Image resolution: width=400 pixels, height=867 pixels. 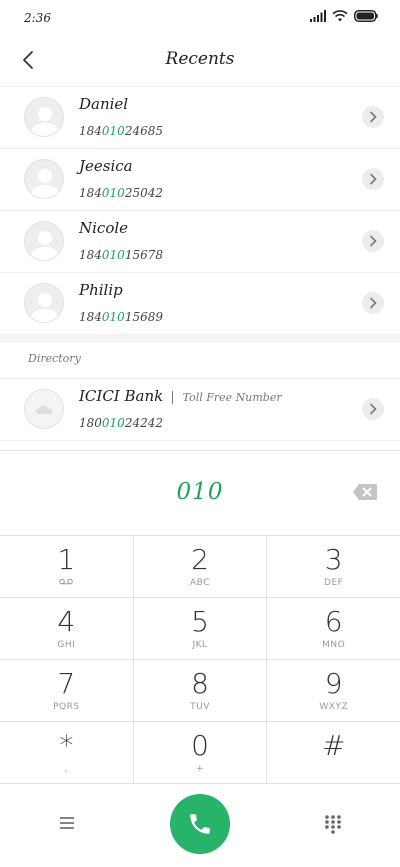 I want to click on menu-button, so click(x=67, y=823).